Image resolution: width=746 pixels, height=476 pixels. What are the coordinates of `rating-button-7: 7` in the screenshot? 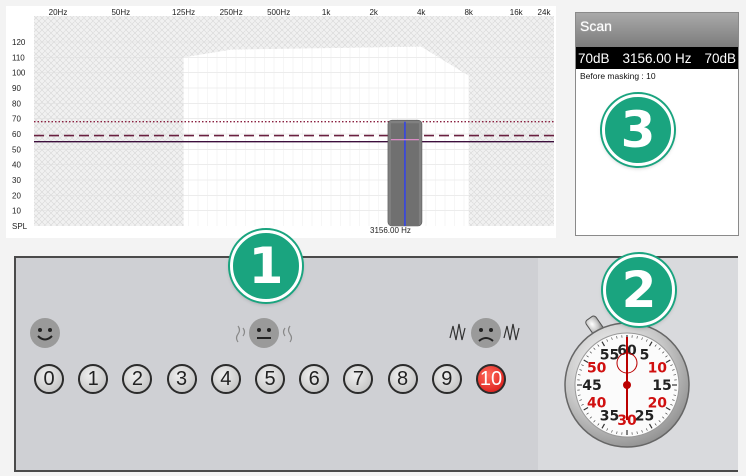 It's located at (358, 379).